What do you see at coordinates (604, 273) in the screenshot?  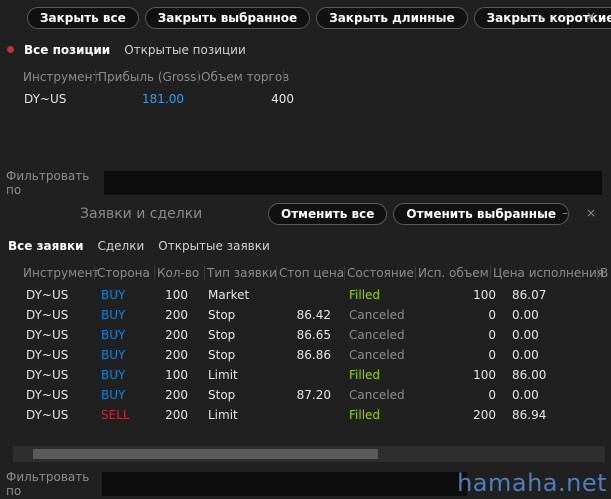 I see `column-header: В` at bounding box center [604, 273].